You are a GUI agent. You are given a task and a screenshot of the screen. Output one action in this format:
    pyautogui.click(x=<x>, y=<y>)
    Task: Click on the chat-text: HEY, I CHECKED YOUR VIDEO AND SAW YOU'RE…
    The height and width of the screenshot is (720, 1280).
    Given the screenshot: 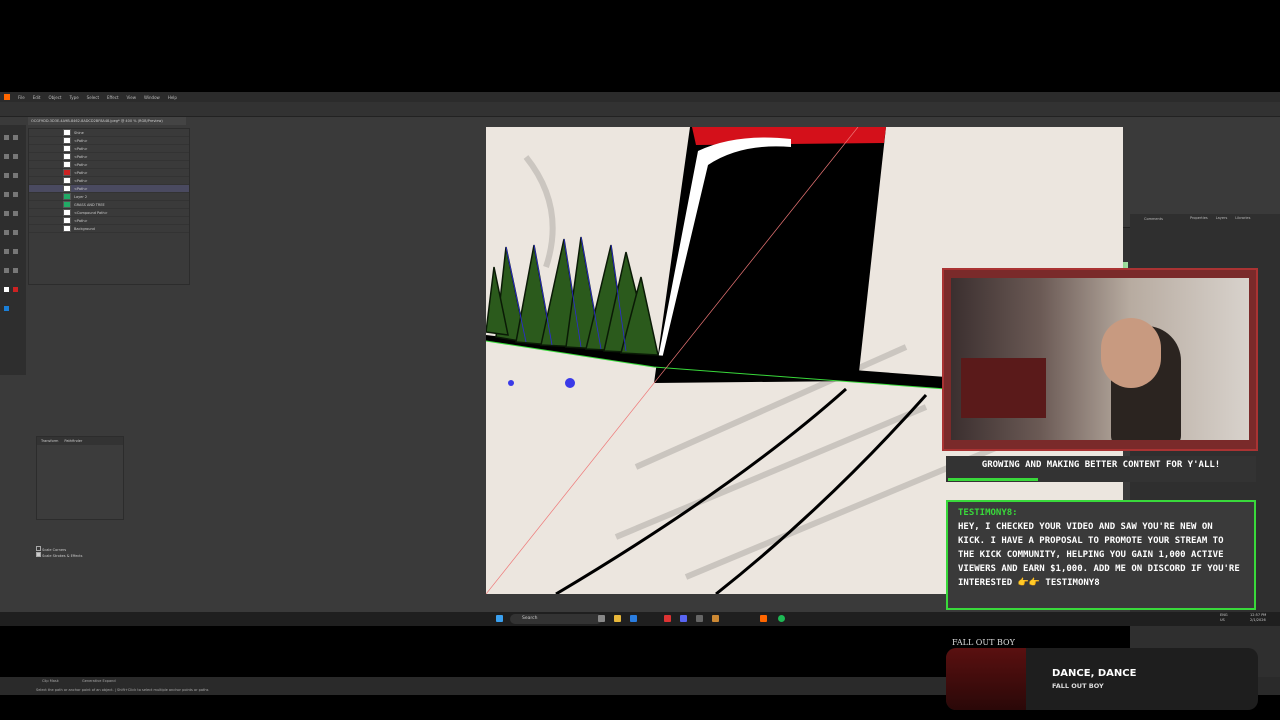 What is the action you would take?
    pyautogui.click(x=1099, y=555)
    